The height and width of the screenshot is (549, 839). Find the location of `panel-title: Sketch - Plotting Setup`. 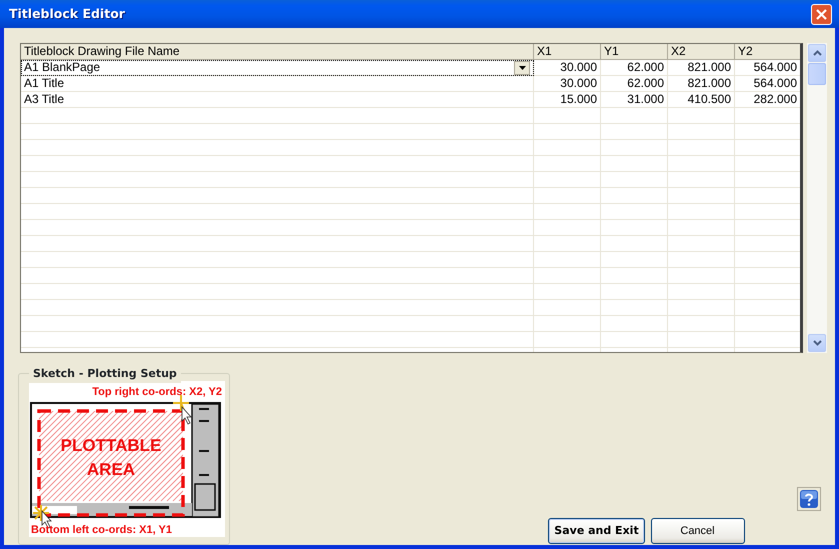

panel-title: Sketch - Plotting Setup is located at coordinates (105, 374).